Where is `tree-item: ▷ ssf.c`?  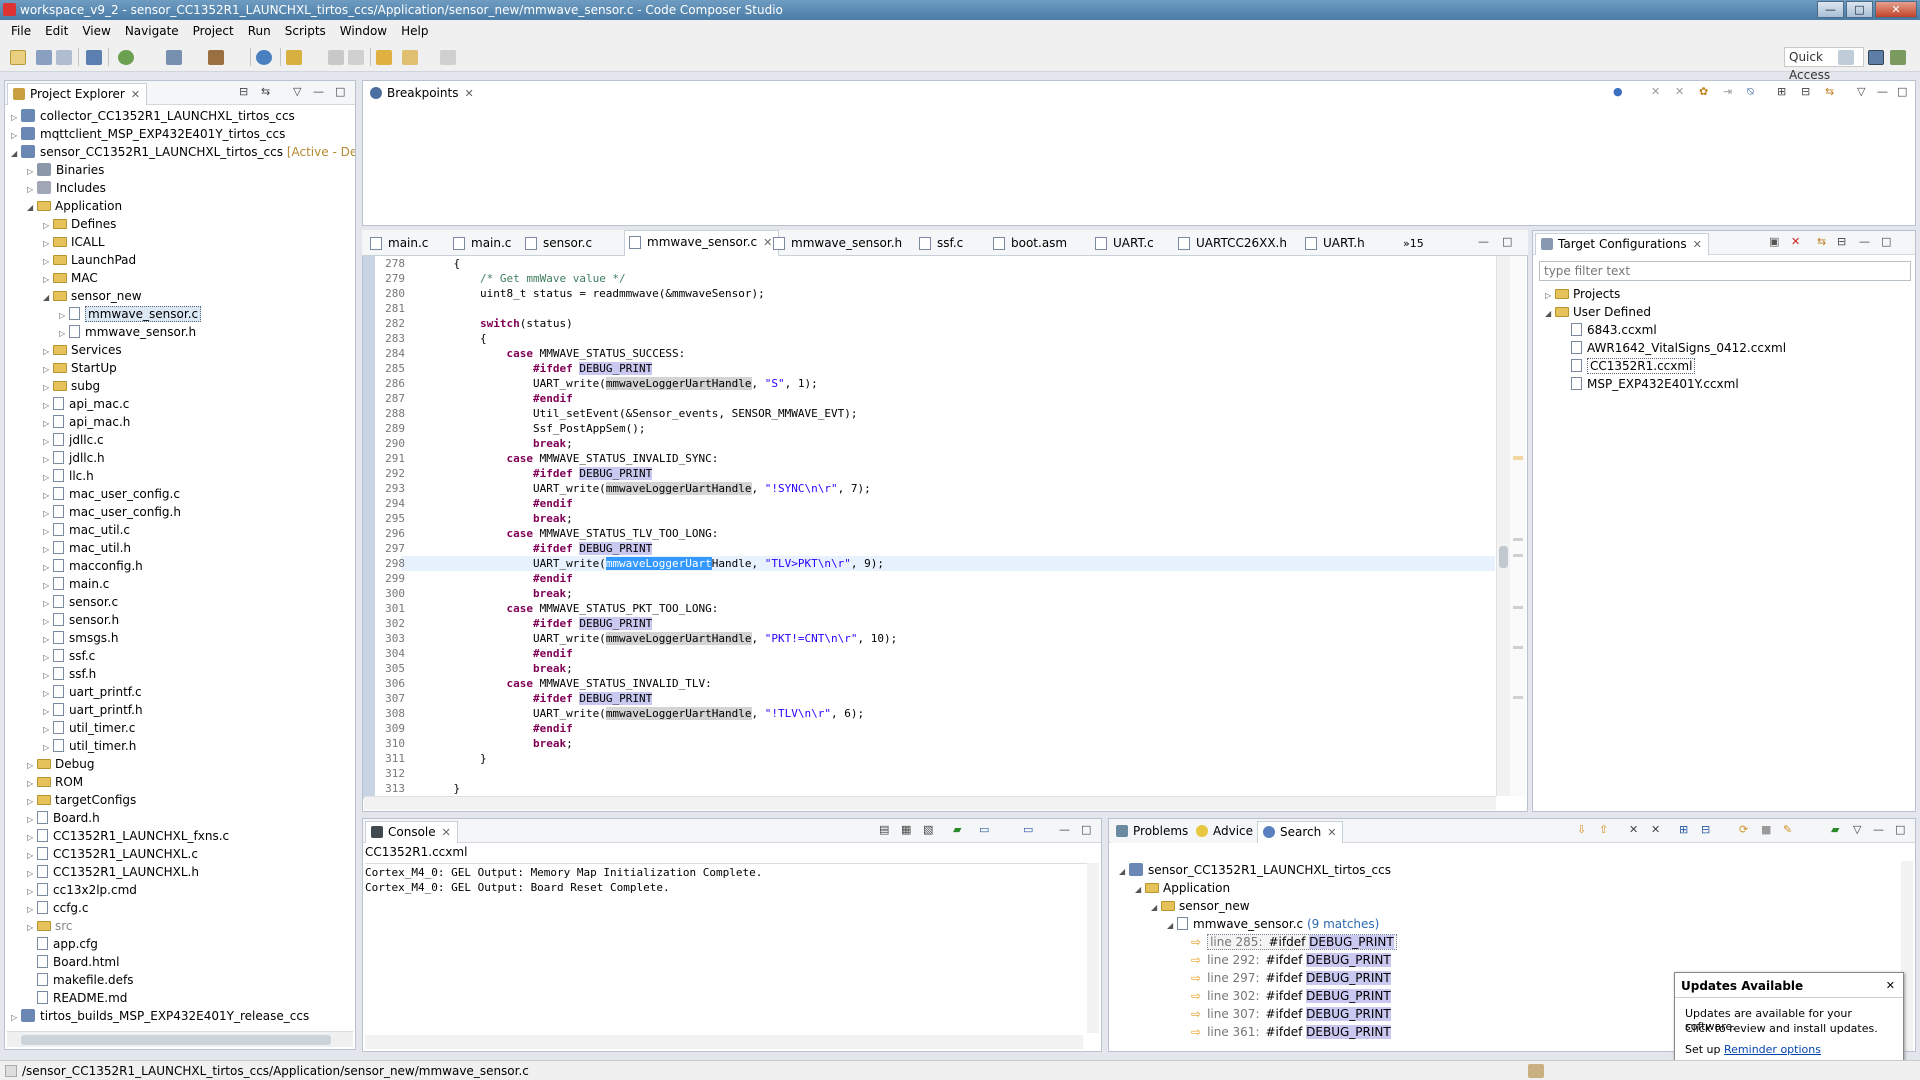 tree-item: ▷ ssf.c is located at coordinates (69, 656).